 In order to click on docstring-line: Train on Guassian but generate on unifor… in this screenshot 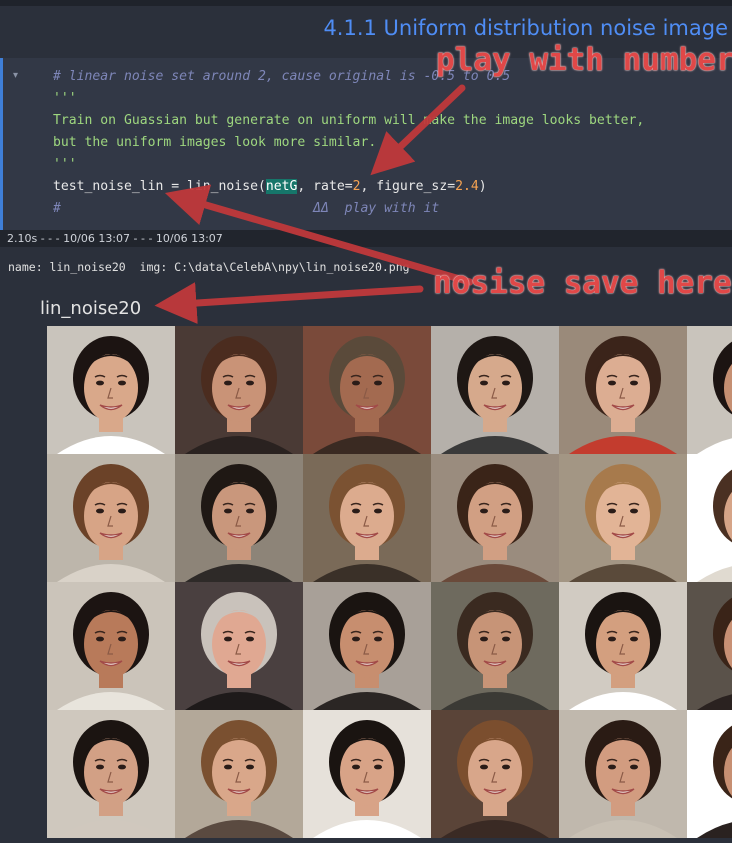, I will do `click(349, 120)`.